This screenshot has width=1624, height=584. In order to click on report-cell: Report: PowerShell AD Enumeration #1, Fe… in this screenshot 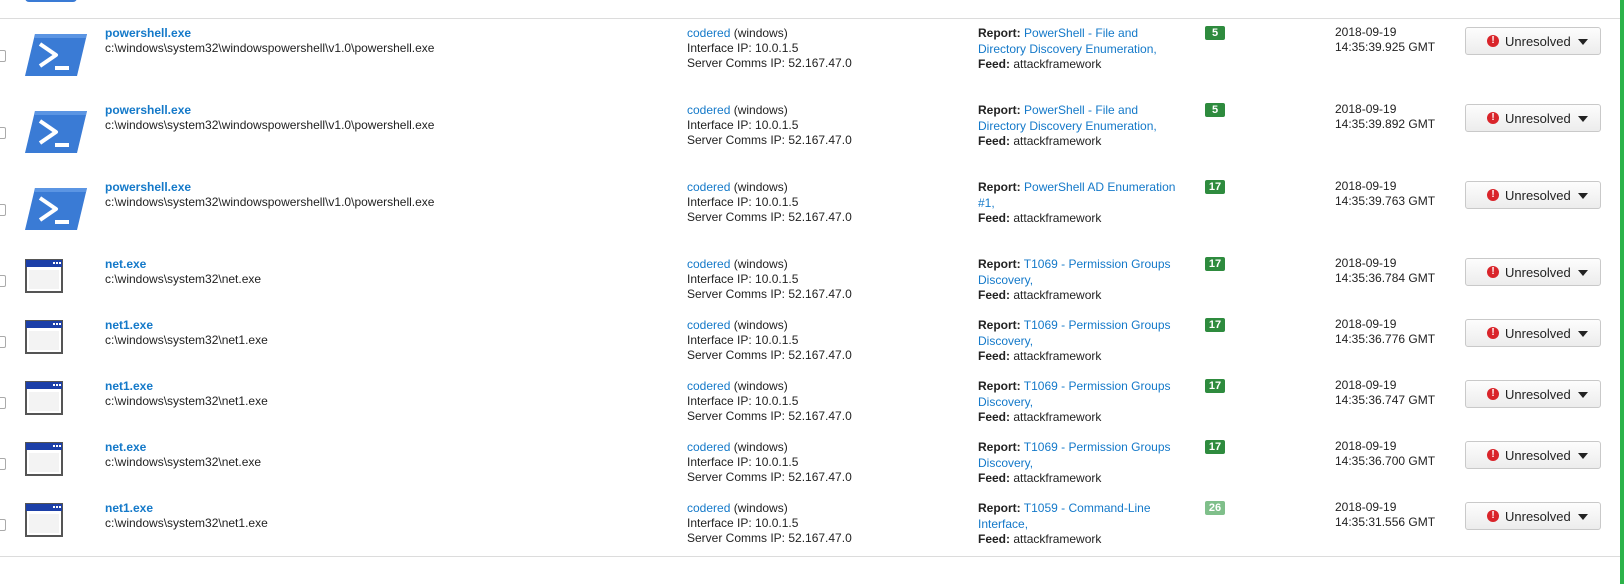, I will do `click(1083, 203)`.